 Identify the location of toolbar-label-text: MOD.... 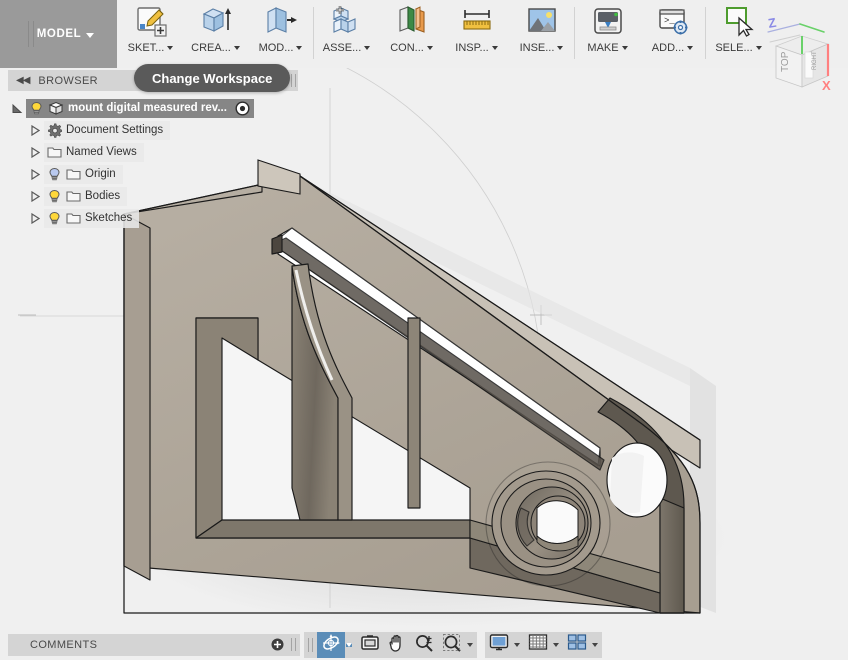
(276, 48).